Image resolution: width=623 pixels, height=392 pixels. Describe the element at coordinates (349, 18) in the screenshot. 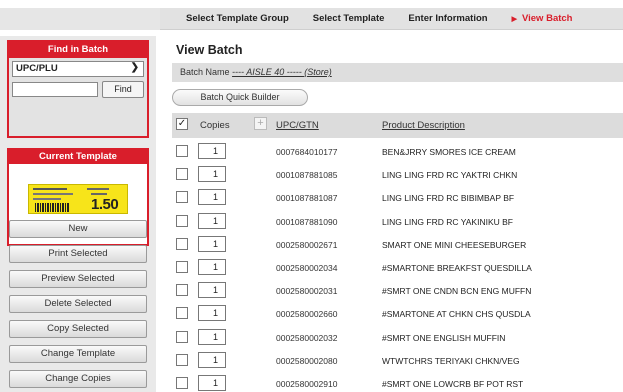

I see `step-select-template: Select Template` at that location.